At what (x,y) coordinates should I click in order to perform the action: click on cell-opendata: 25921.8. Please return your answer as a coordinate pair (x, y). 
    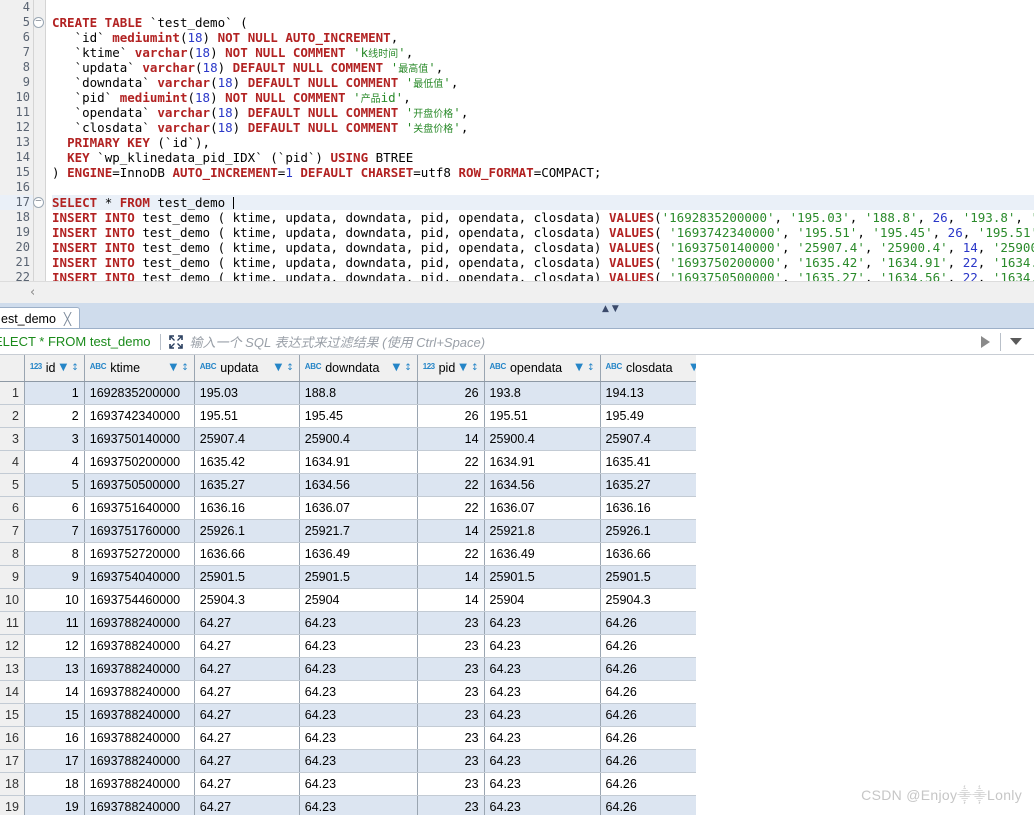
    Looking at the image, I should click on (542, 531).